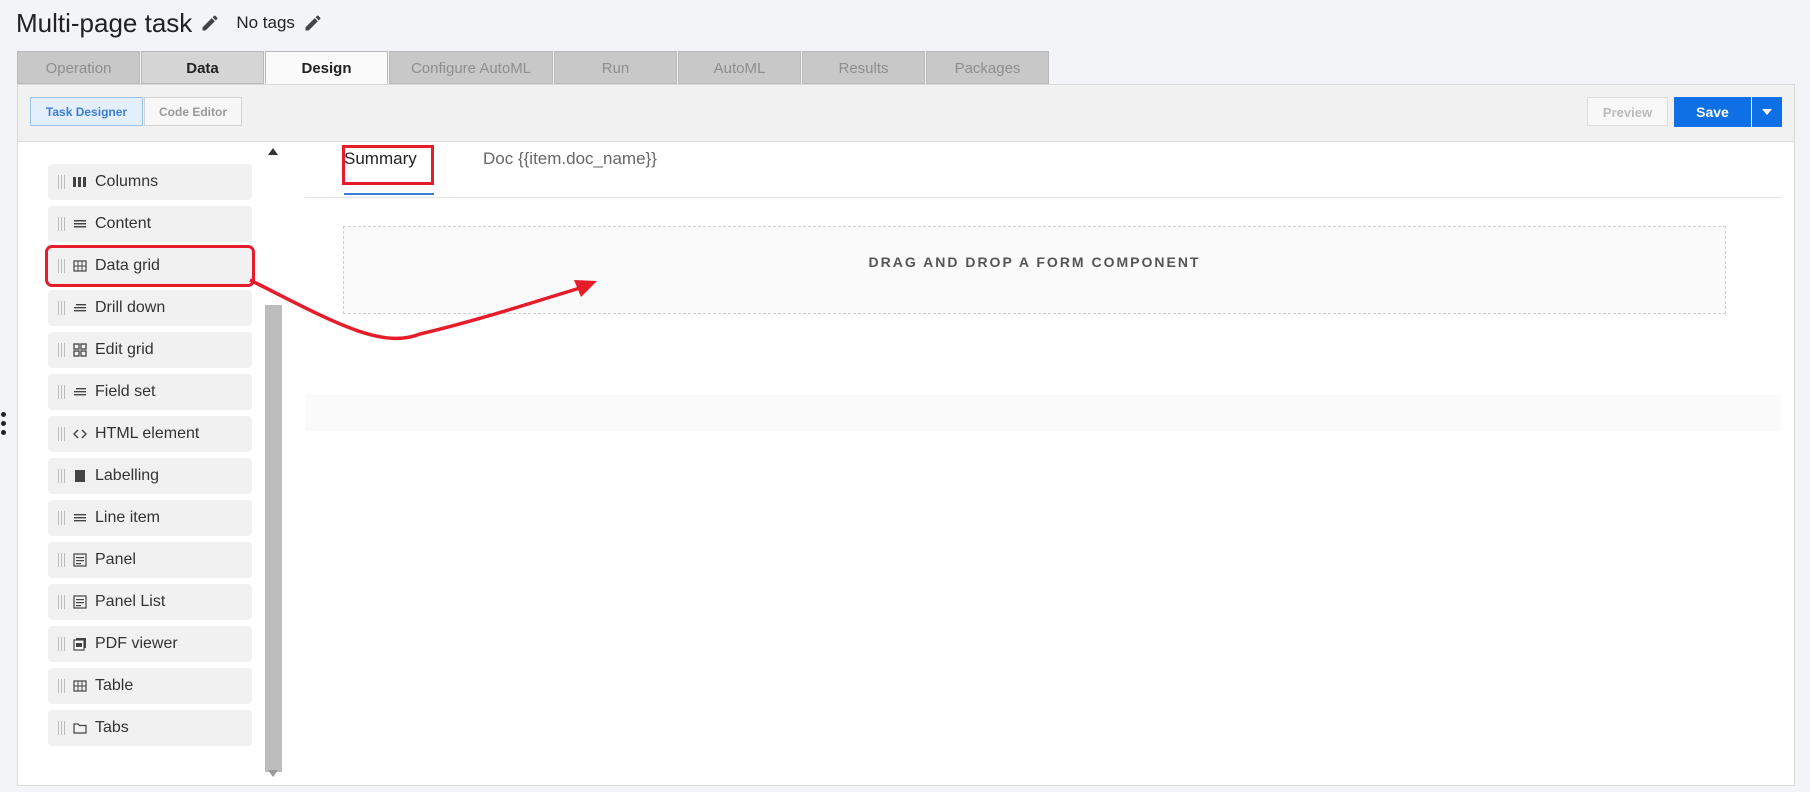  I want to click on palette-item-drill-down: Drill down, so click(150, 308).